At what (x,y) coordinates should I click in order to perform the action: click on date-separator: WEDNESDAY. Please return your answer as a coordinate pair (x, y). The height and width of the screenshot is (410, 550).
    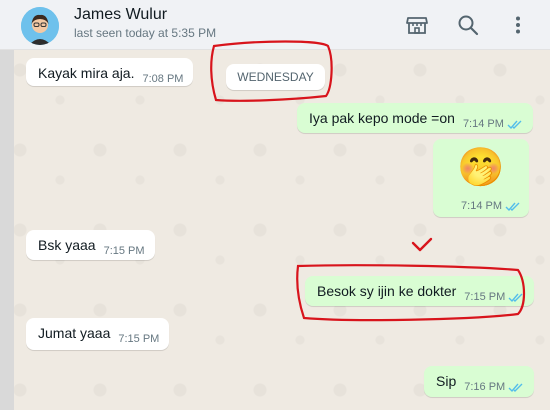
    Looking at the image, I should click on (275, 77).